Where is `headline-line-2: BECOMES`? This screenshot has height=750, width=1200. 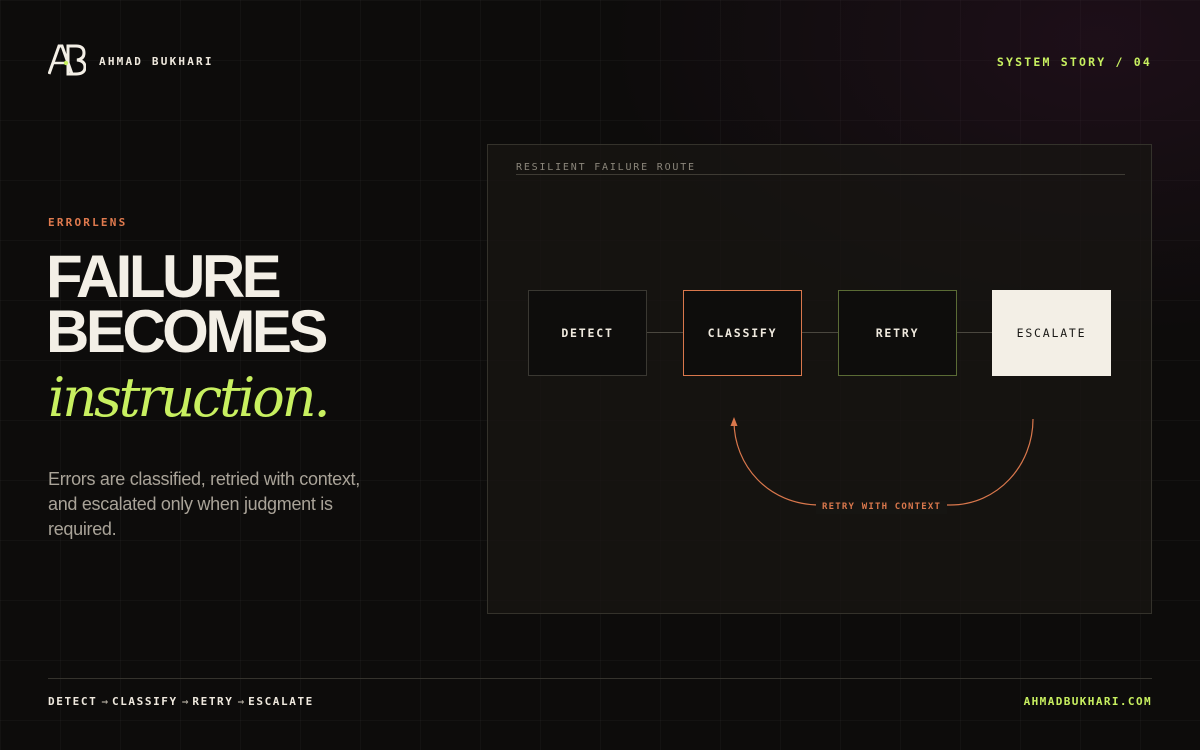
headline-line-2: BECOMES is located at coordinates (187, 331).